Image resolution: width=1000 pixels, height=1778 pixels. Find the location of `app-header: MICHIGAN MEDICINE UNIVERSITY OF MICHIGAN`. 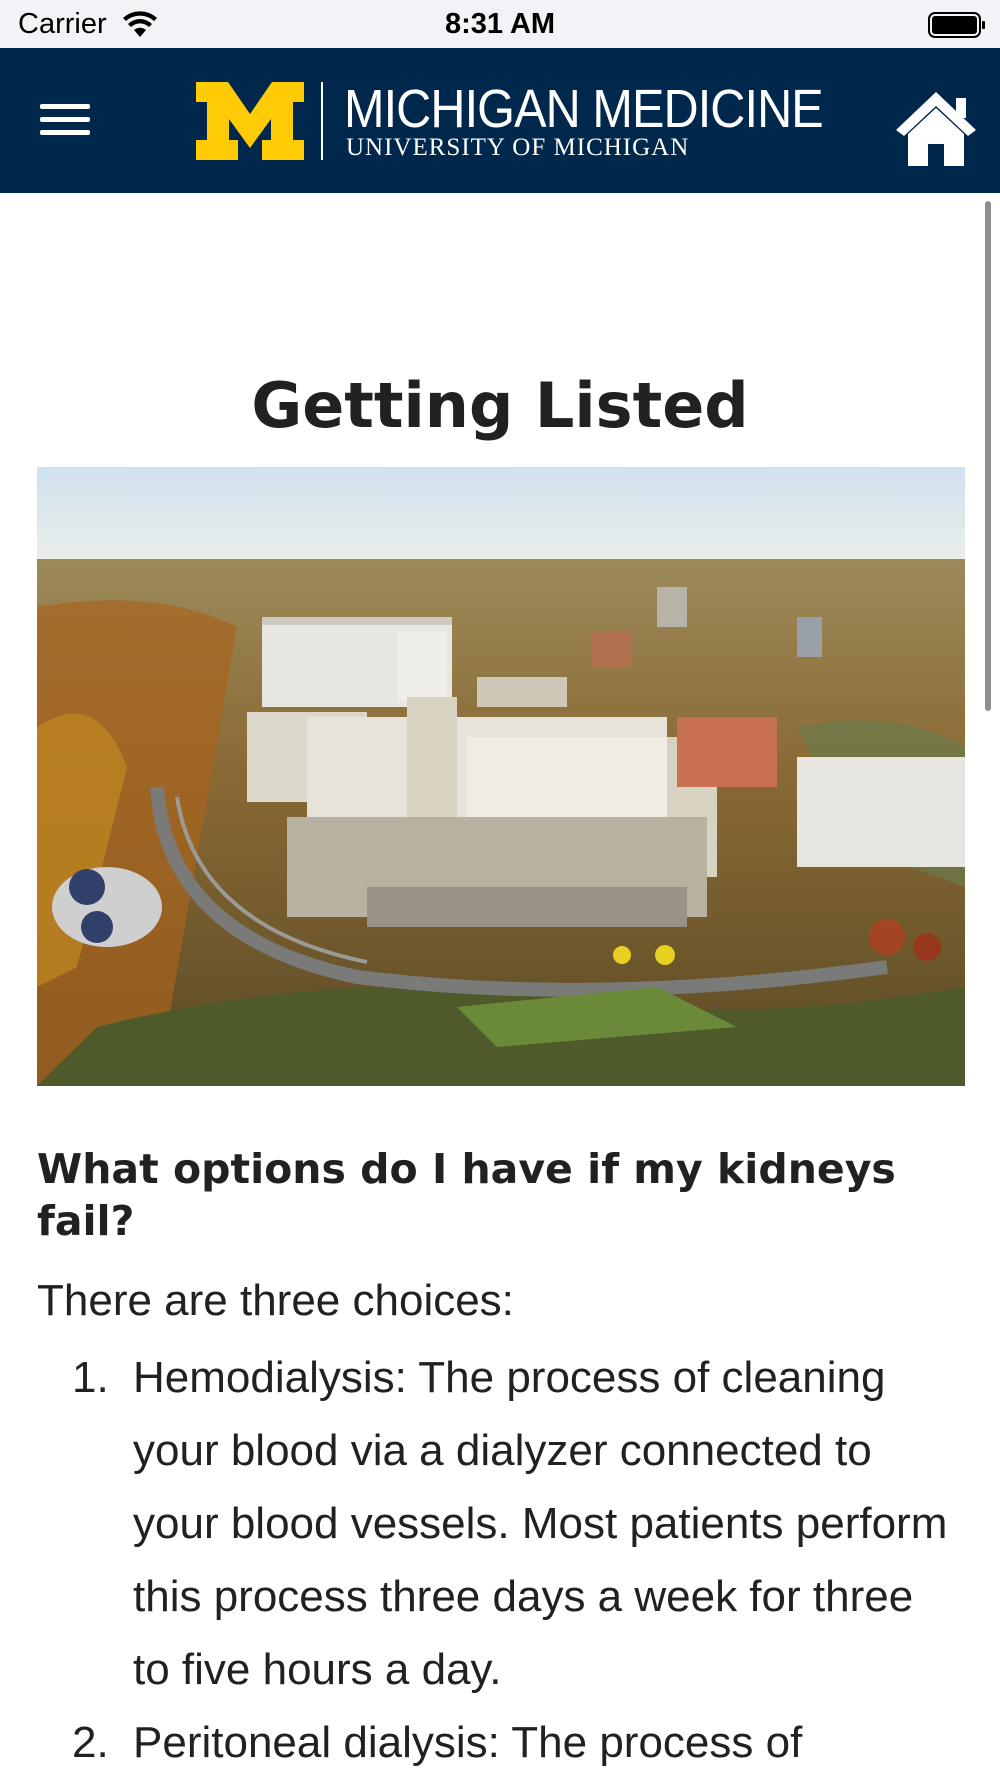

app-header: MICHIGAN MEDICINE UNIVERSITY OF MICHIGAN is located at coordinates (500, 120).